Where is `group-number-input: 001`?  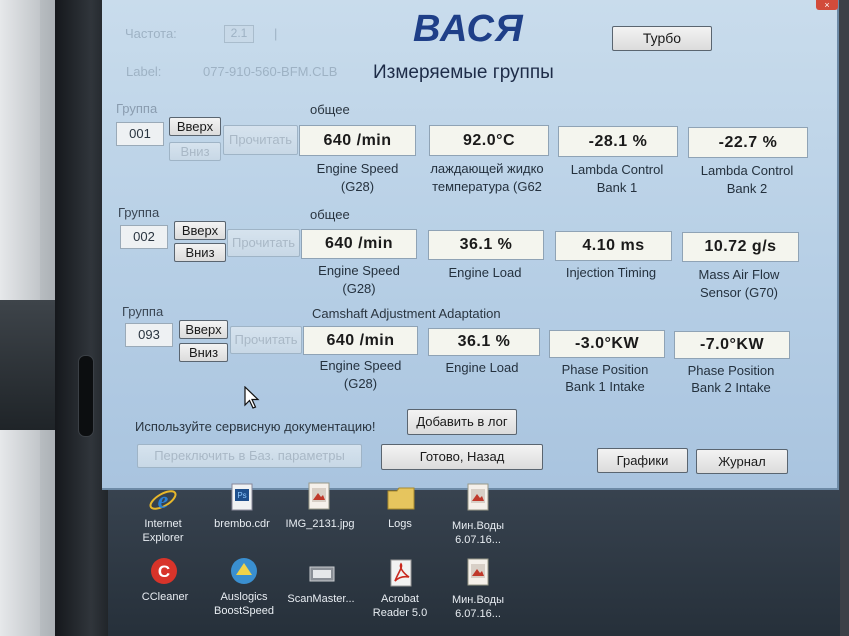
group-number-input: 001 is located at coordinates (140, 134).